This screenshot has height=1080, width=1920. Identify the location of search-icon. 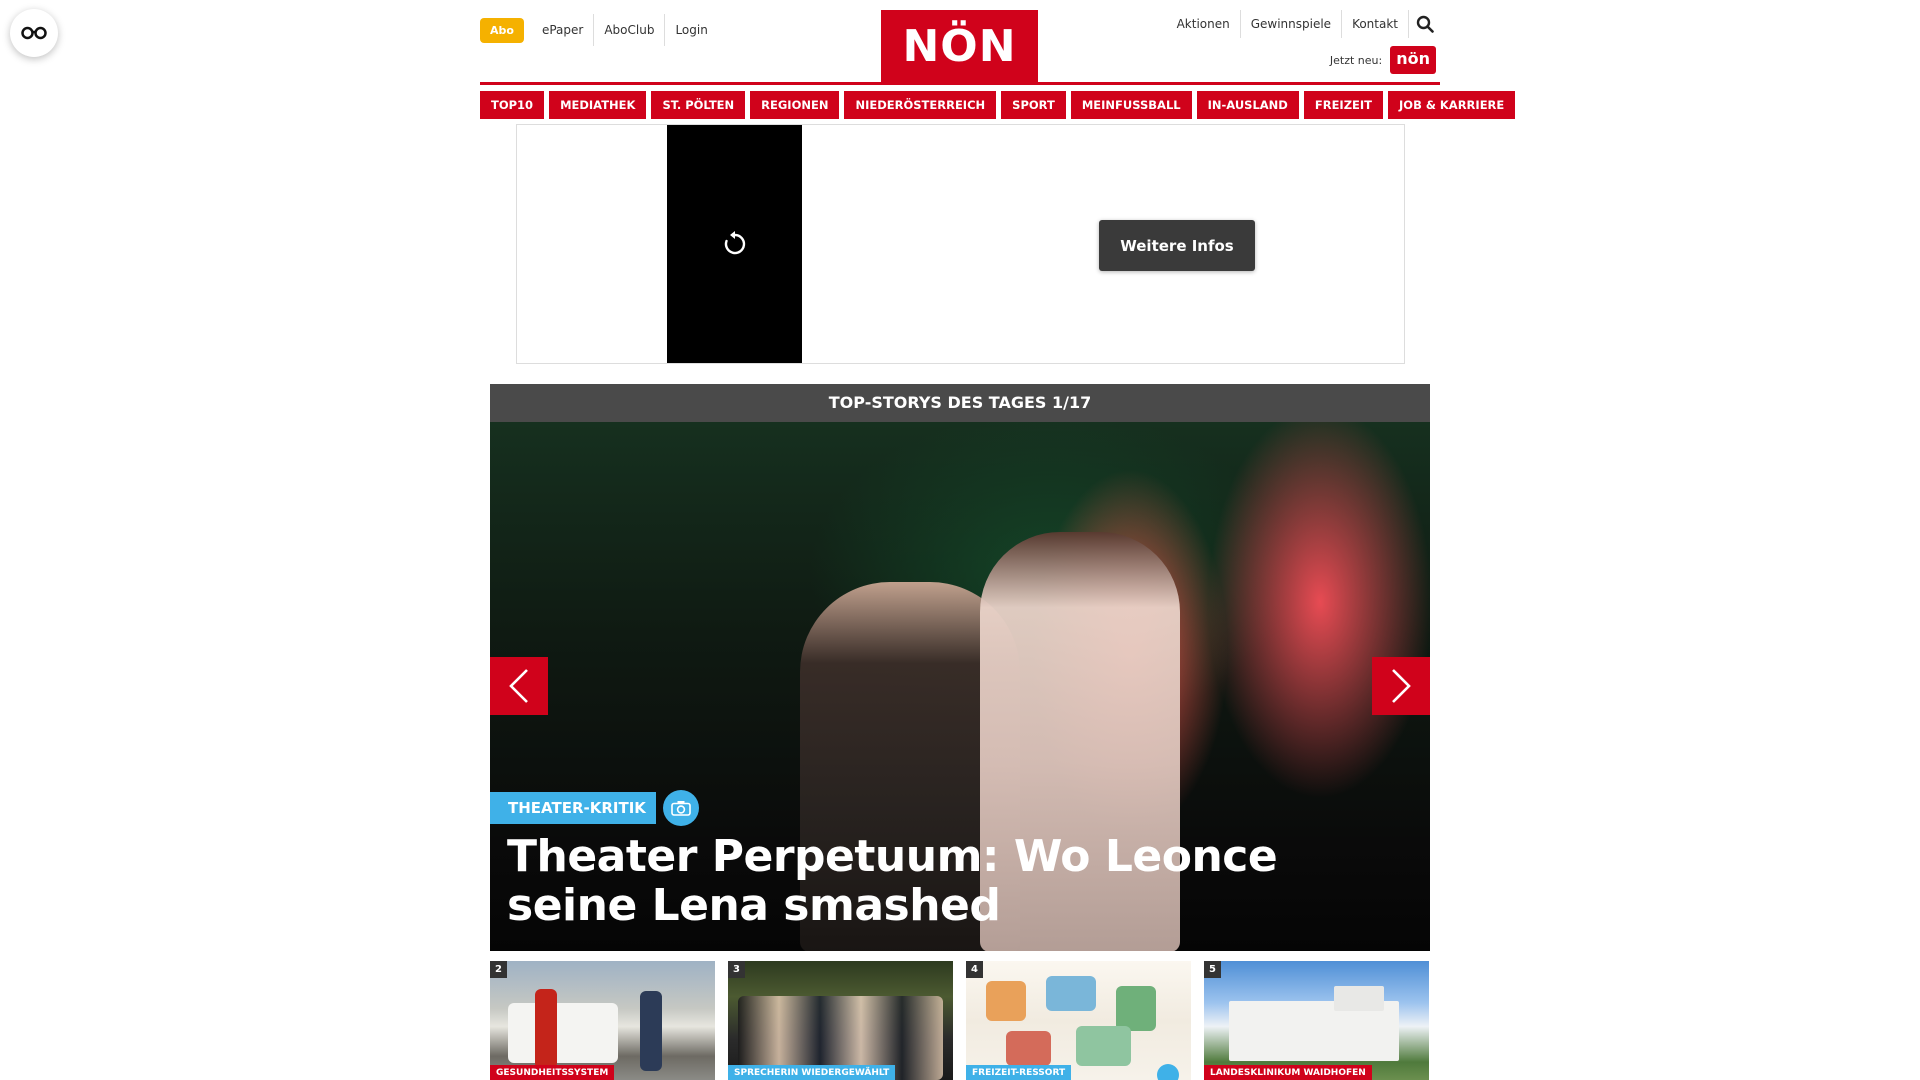
(1425, 24).